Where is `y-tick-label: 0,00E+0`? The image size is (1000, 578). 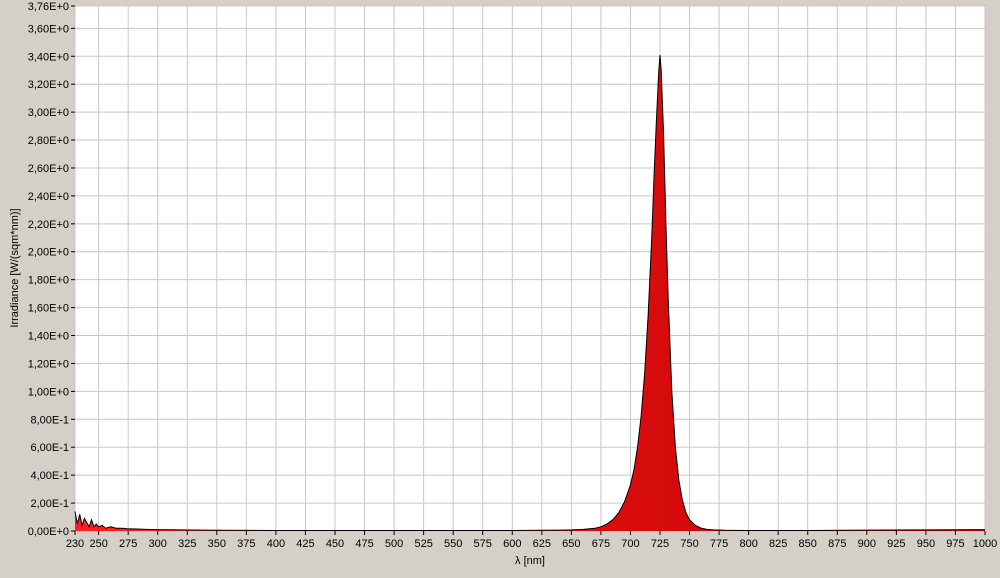 y-tick-label: 0,00E+0 is located at coordinates (48, 532).